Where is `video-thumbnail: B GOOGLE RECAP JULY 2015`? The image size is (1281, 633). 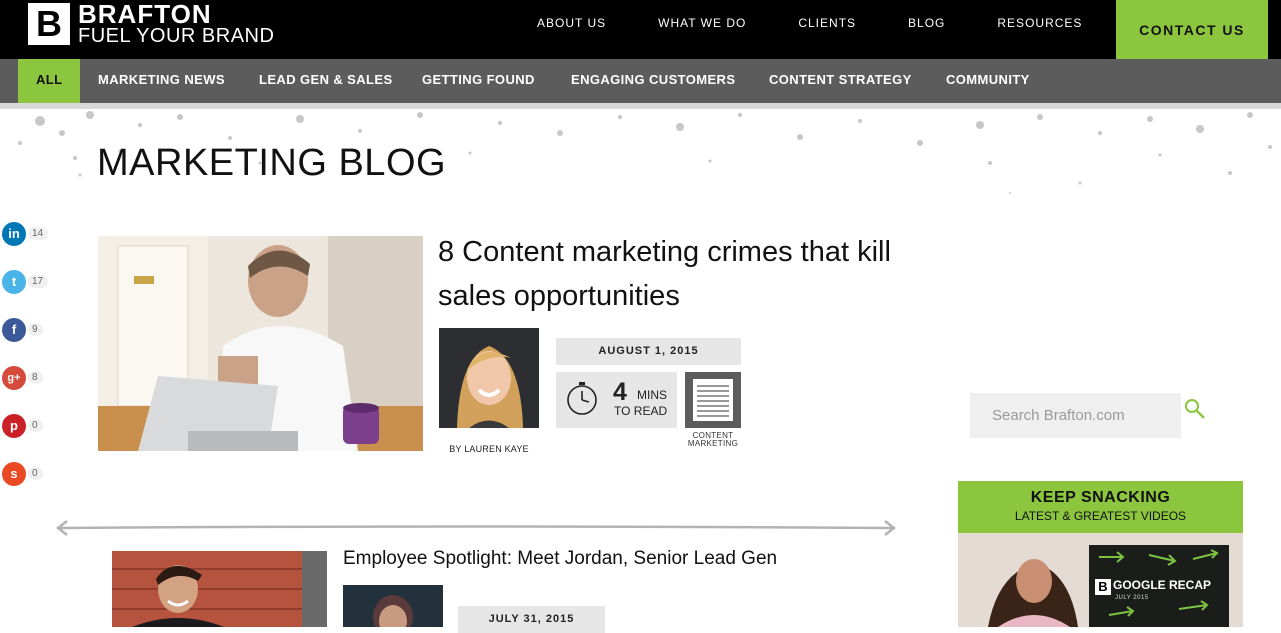
video-thumbnail: B GOOGLE RECAP JULY 2015 is located at coordinates (1100, 580).